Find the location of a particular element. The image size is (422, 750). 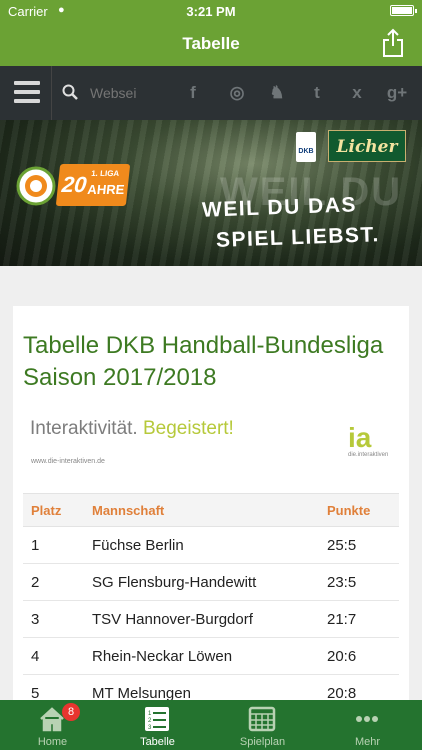

tab-tabelle: 1 2 3 Tabelle is located at coordinates (157, 725).